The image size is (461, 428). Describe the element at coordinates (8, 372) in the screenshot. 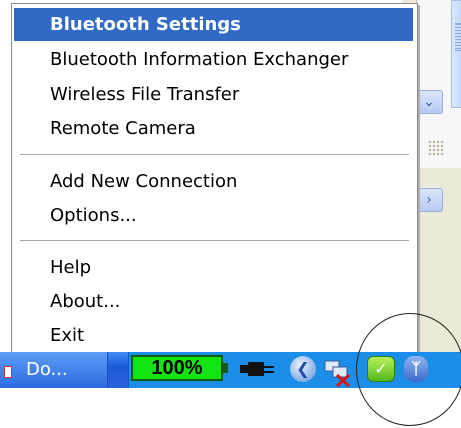

I see `document-icon` at that location.